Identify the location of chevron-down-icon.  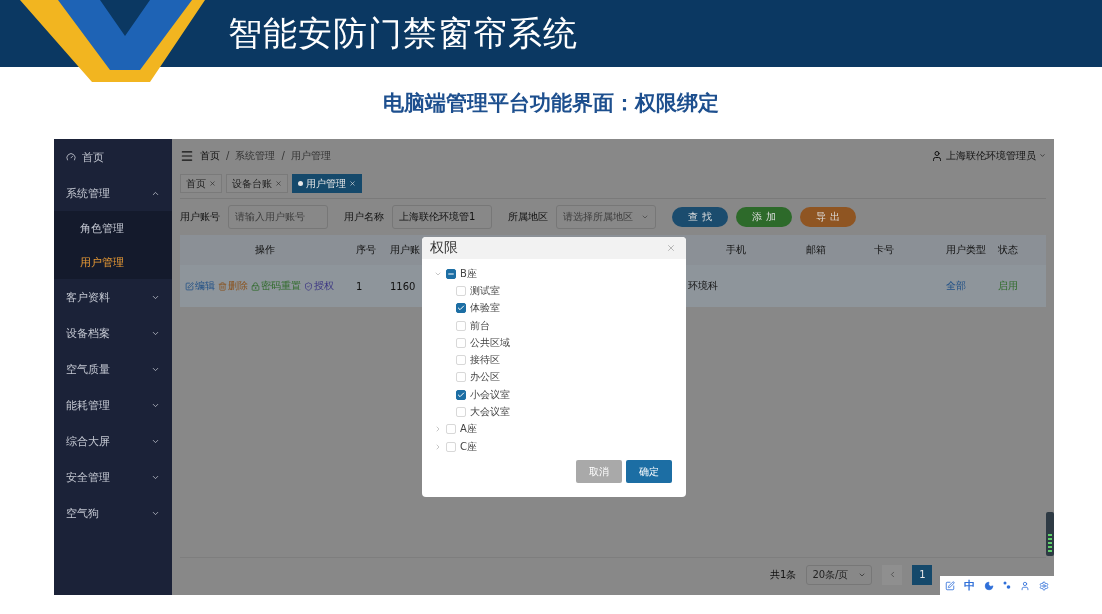
(645, 217).